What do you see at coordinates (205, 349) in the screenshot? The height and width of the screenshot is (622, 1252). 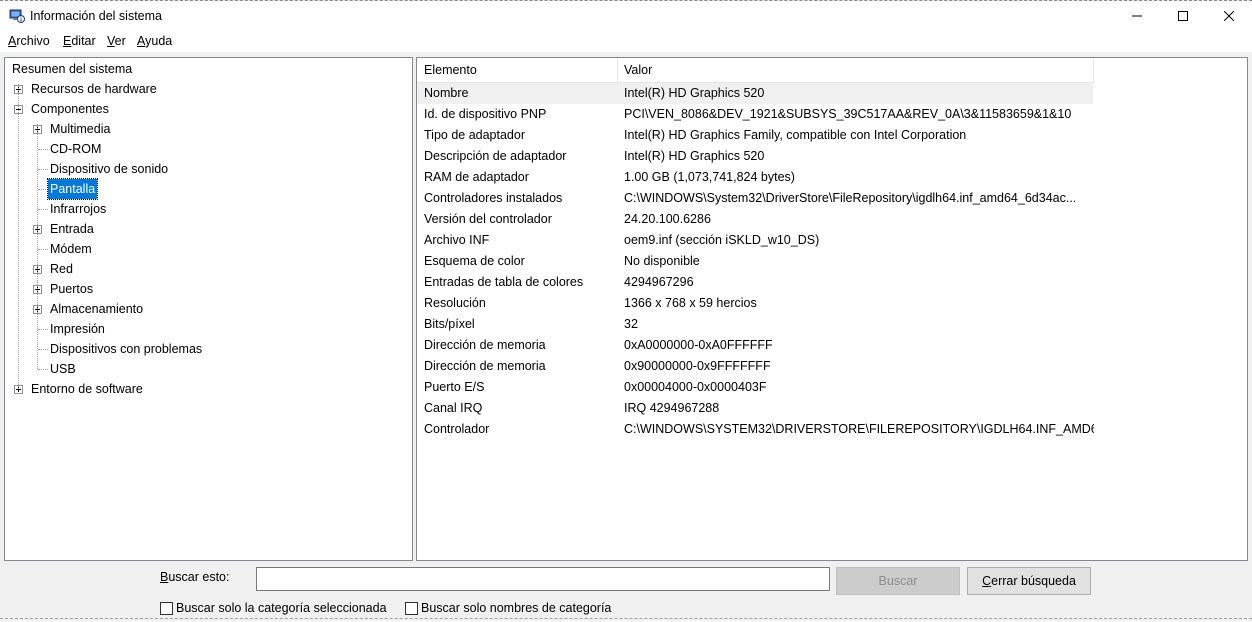 I see `tree-item-dispositivos-con-problemas: Dispositivos con problemas` at bounding box center [205, 349].